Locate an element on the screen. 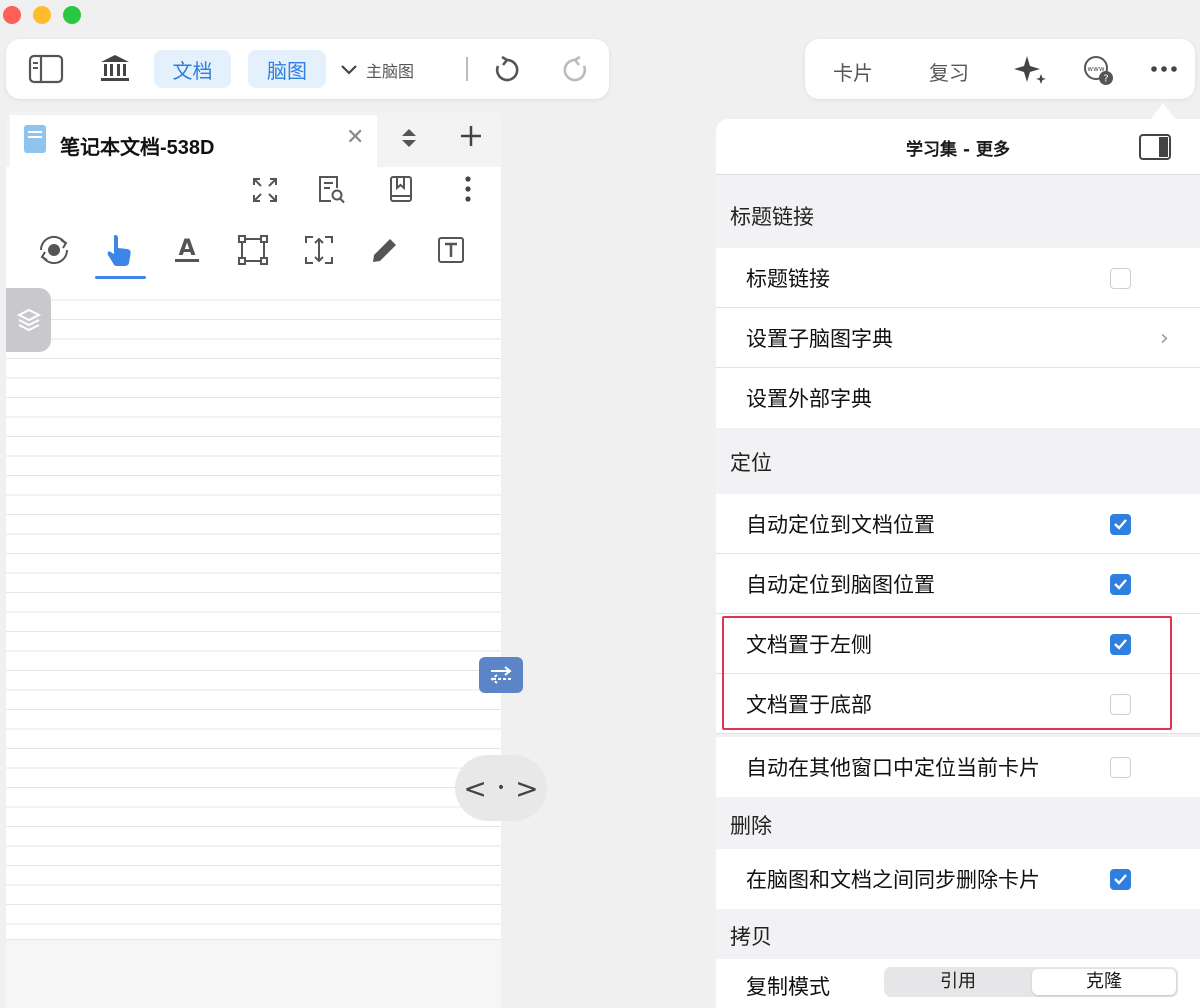 Image resolution: width=1200 pixels, height=1008 pixels. row-auto-locate-map: 自动定位到脑图位置 is located at coordinates (958, 584).